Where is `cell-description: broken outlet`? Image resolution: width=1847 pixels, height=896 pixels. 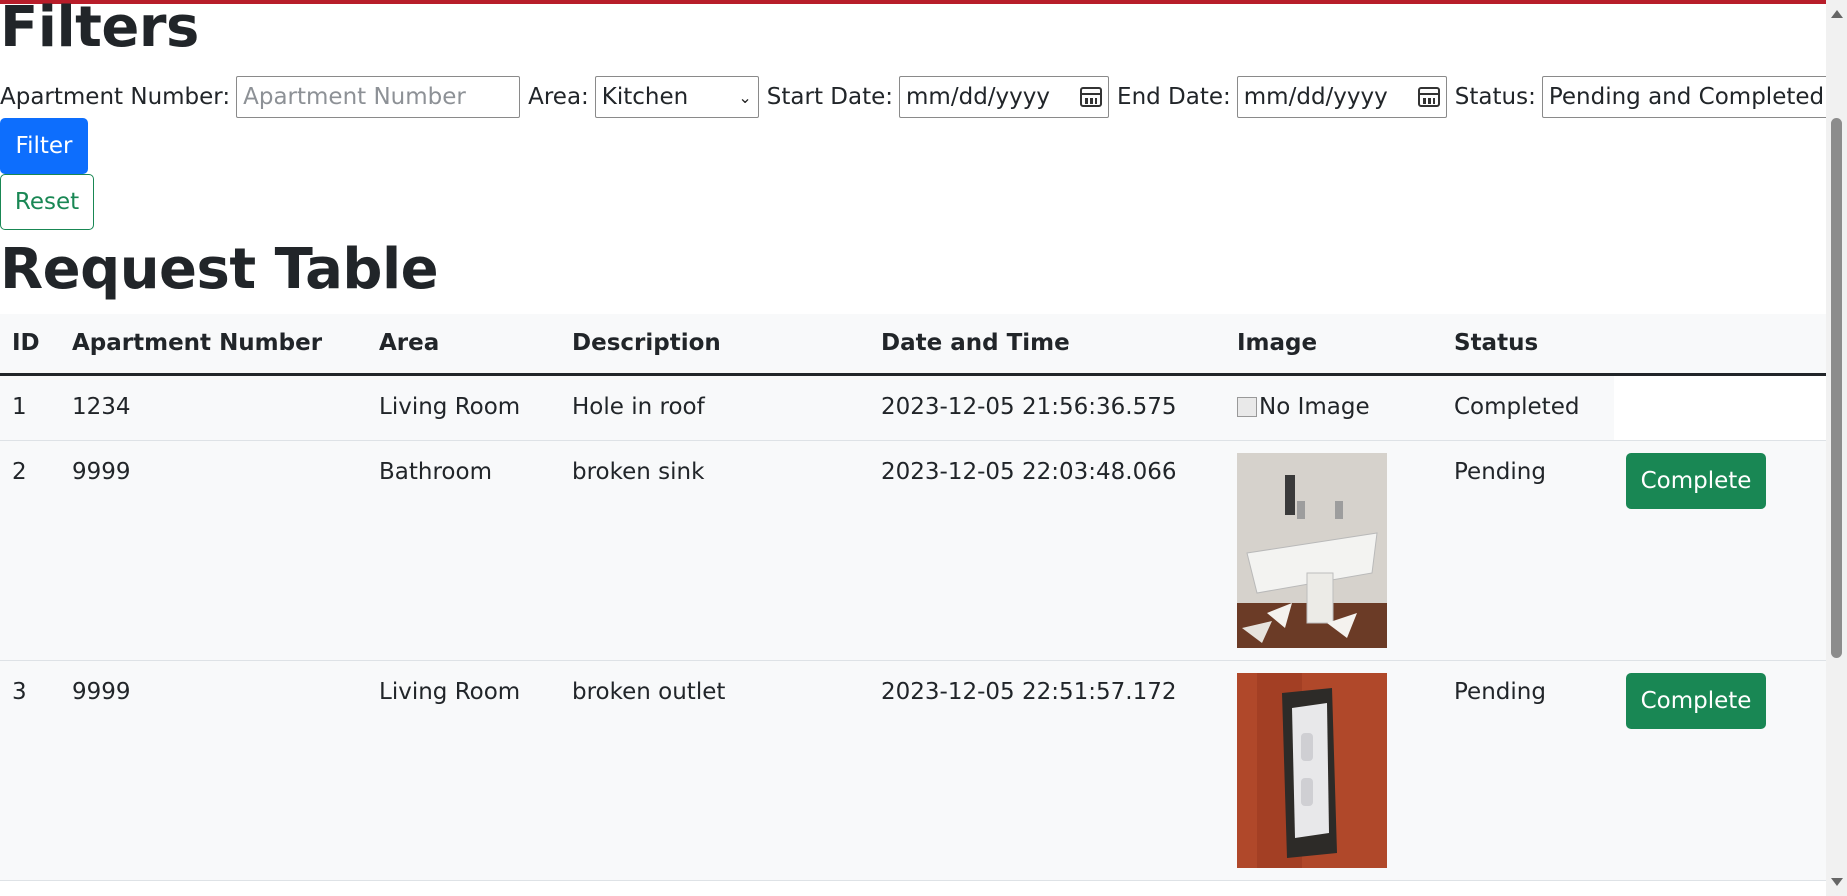 cell-description: broken outlet is located at coordinates (649, 691).